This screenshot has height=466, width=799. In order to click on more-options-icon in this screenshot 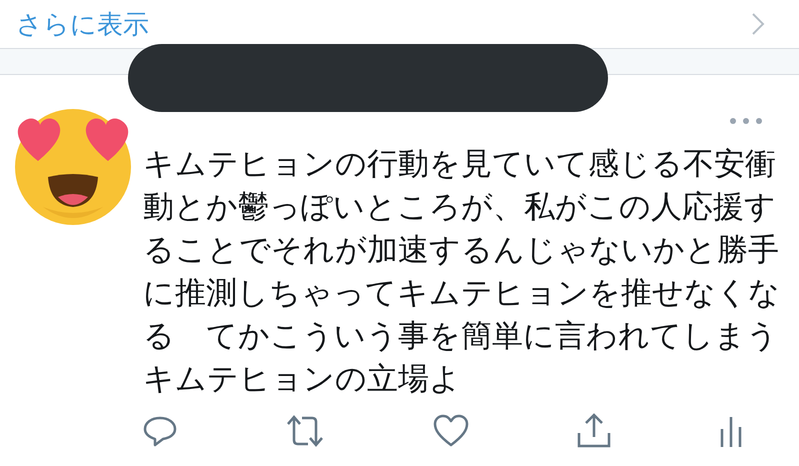, I will do `click(746, 121)`.